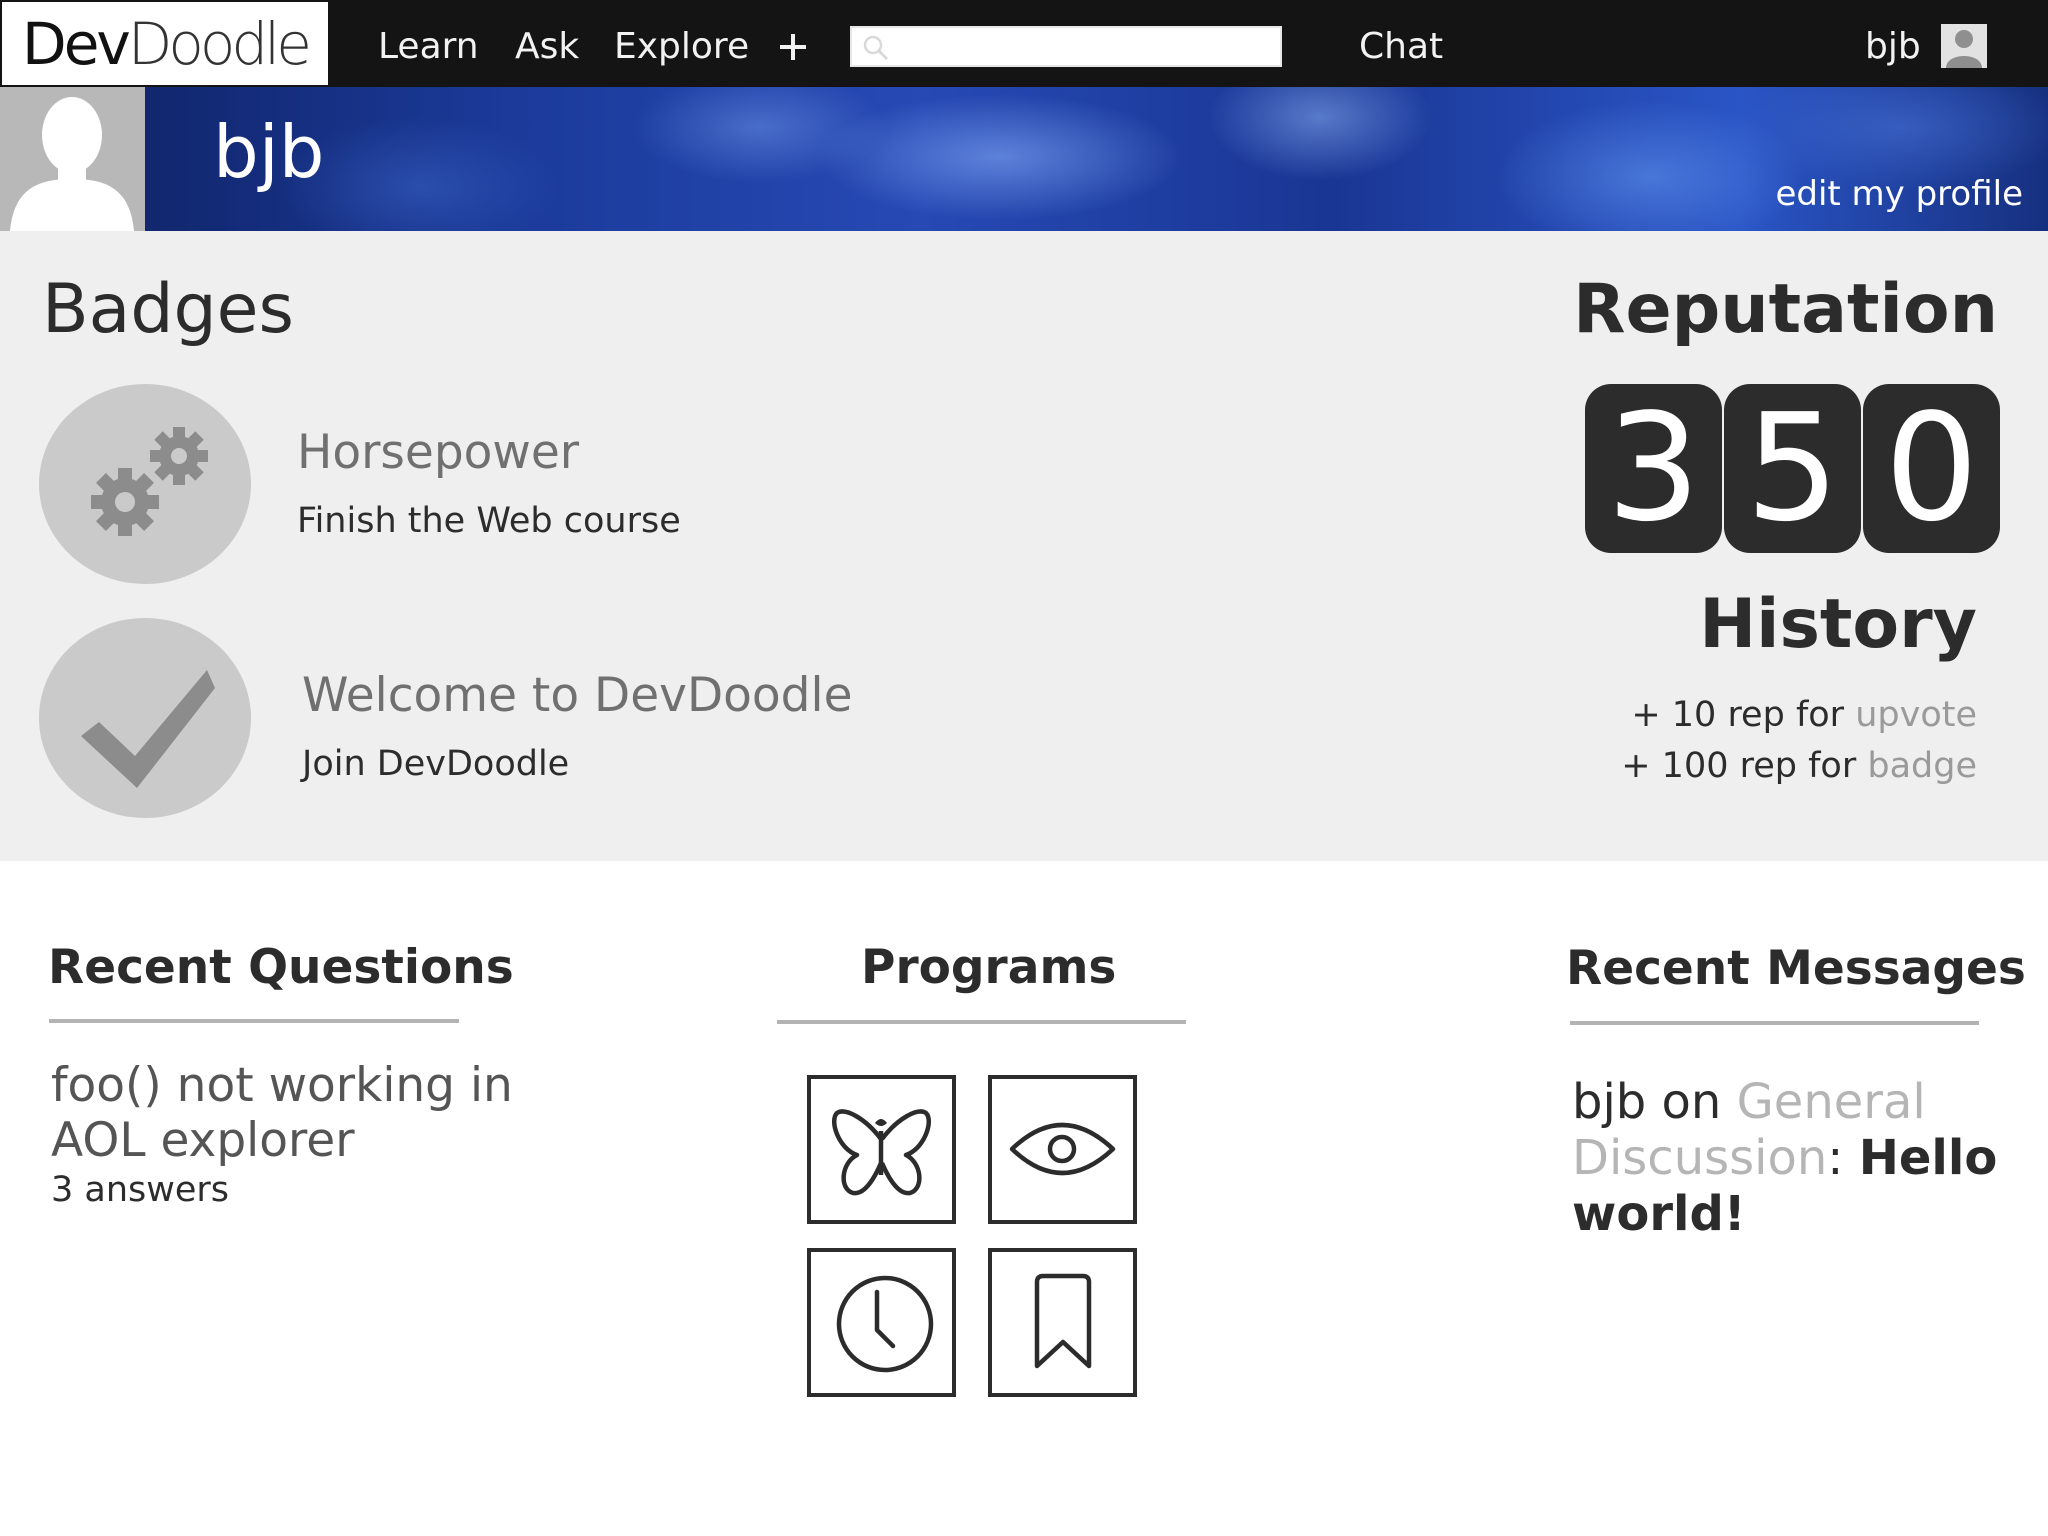 The image size is (2048, 1536). Describe the element at coordinates (438, 452) in the screenshot. I see `badge-title: Horsepower` at that location.